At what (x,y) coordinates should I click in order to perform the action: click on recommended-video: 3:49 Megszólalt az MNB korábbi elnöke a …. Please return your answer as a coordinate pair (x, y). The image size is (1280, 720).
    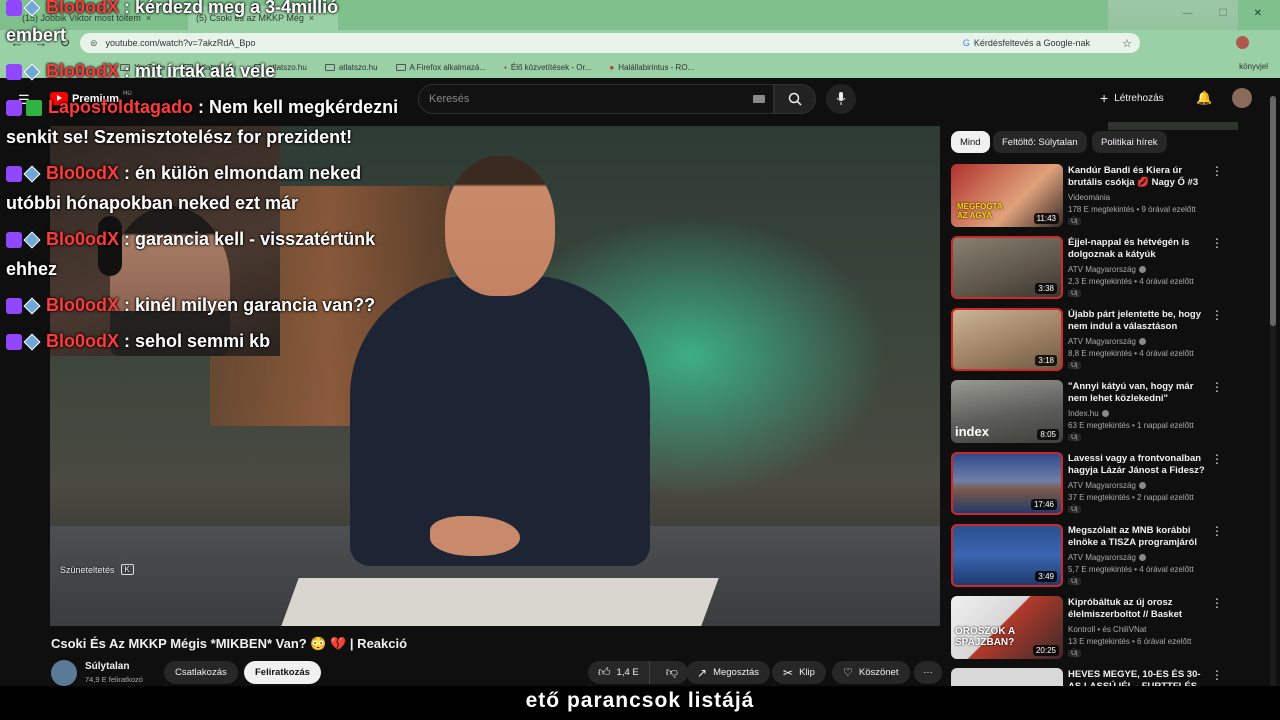
    Looking at the image, I should click on (1088, 558).